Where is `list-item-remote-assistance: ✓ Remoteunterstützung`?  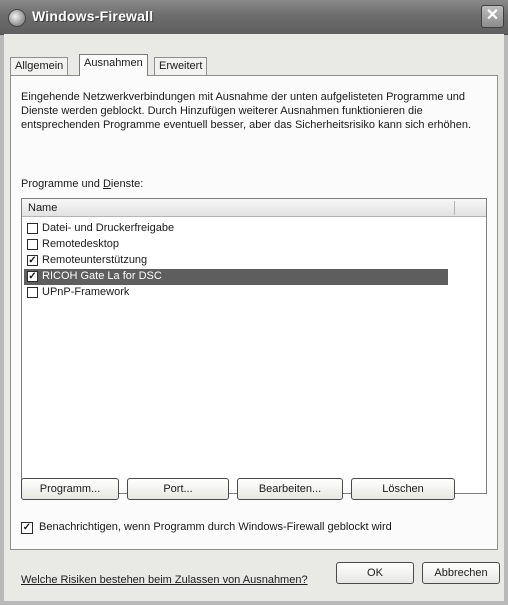 list-item-remote-assistance: ✓ Remoteunterstützung is located at coordinates (236, 261).